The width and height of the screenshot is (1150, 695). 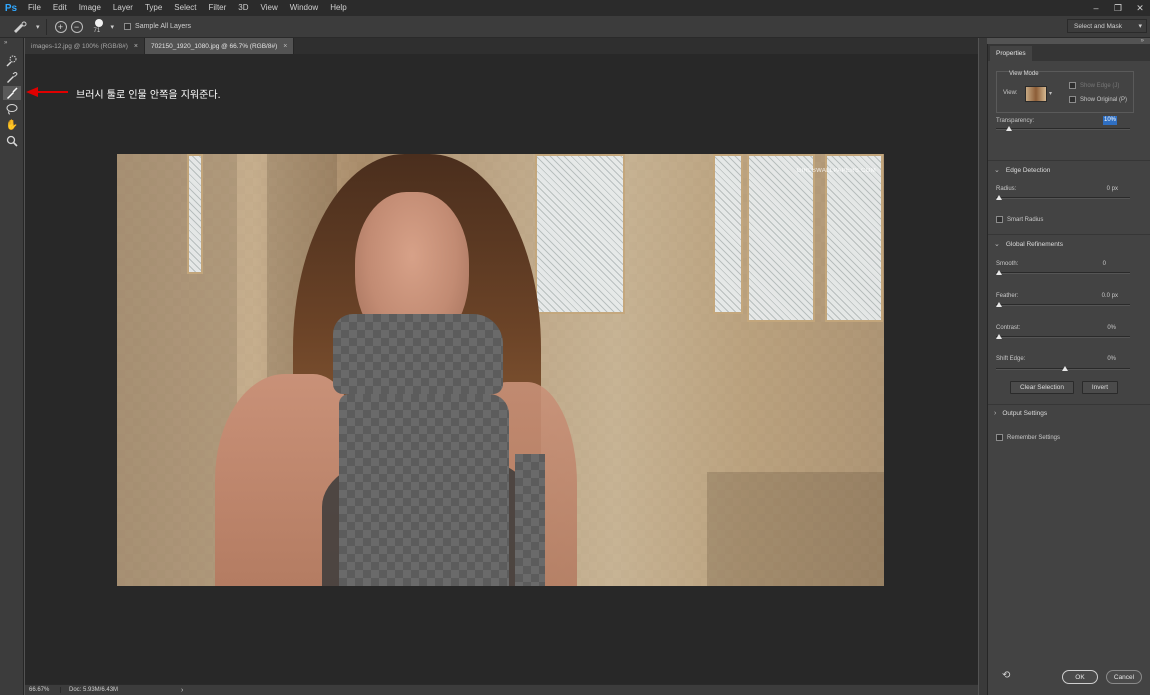 What do you see at coordinates (1104, 99) in the screenshot?
I see `show-original-label: Show Original (P)` at bounding box center [1104, 99].